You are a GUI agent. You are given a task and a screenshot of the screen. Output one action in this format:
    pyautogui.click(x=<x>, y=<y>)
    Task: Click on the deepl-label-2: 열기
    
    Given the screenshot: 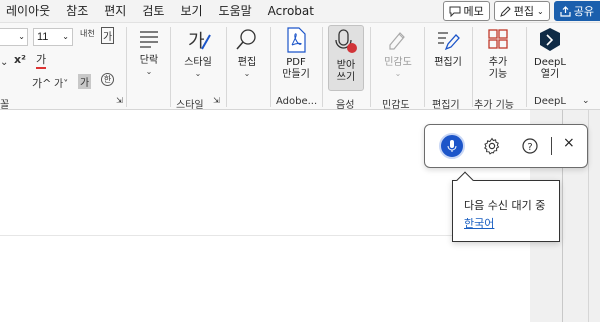 What is the action you would take?
    pyautogui.click(x=550, y=74)
    